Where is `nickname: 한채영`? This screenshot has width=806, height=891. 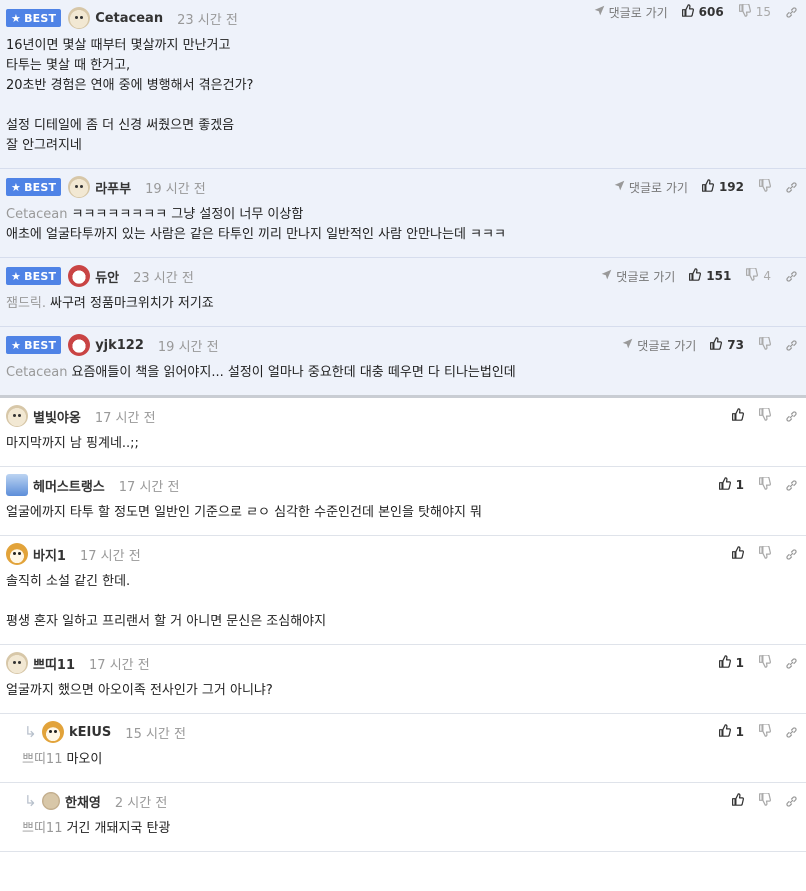
nickname: 한채영 is located at coordinates (83, 801).